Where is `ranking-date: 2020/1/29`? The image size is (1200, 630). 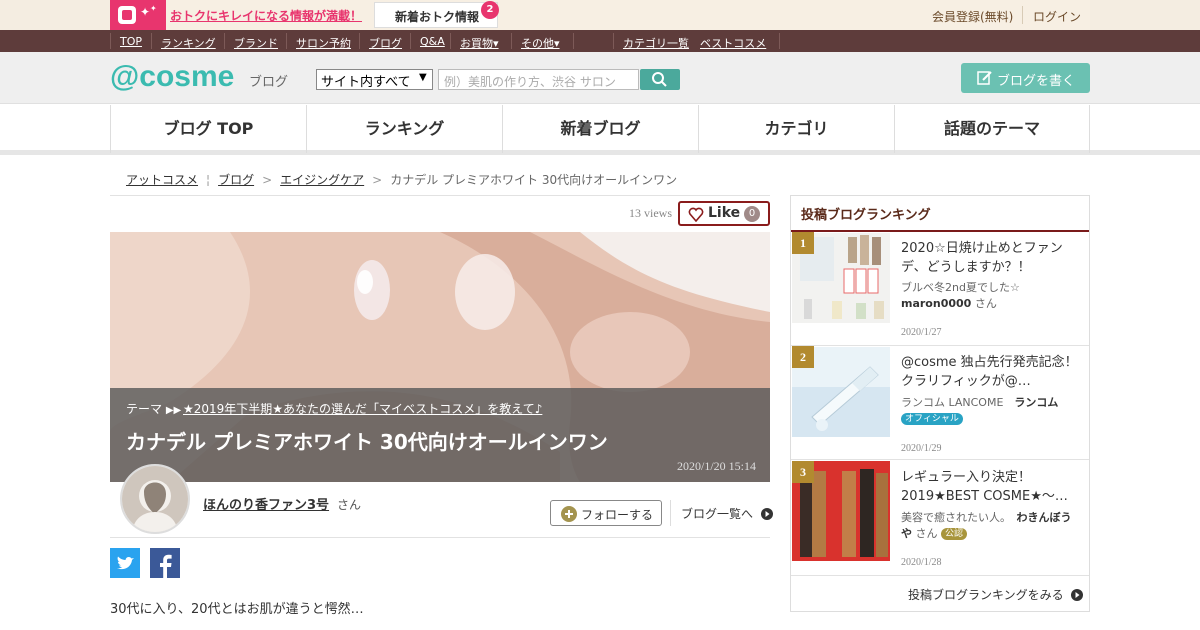 ranking-date: 2020/1/29 is located at coordinates (921, 448).